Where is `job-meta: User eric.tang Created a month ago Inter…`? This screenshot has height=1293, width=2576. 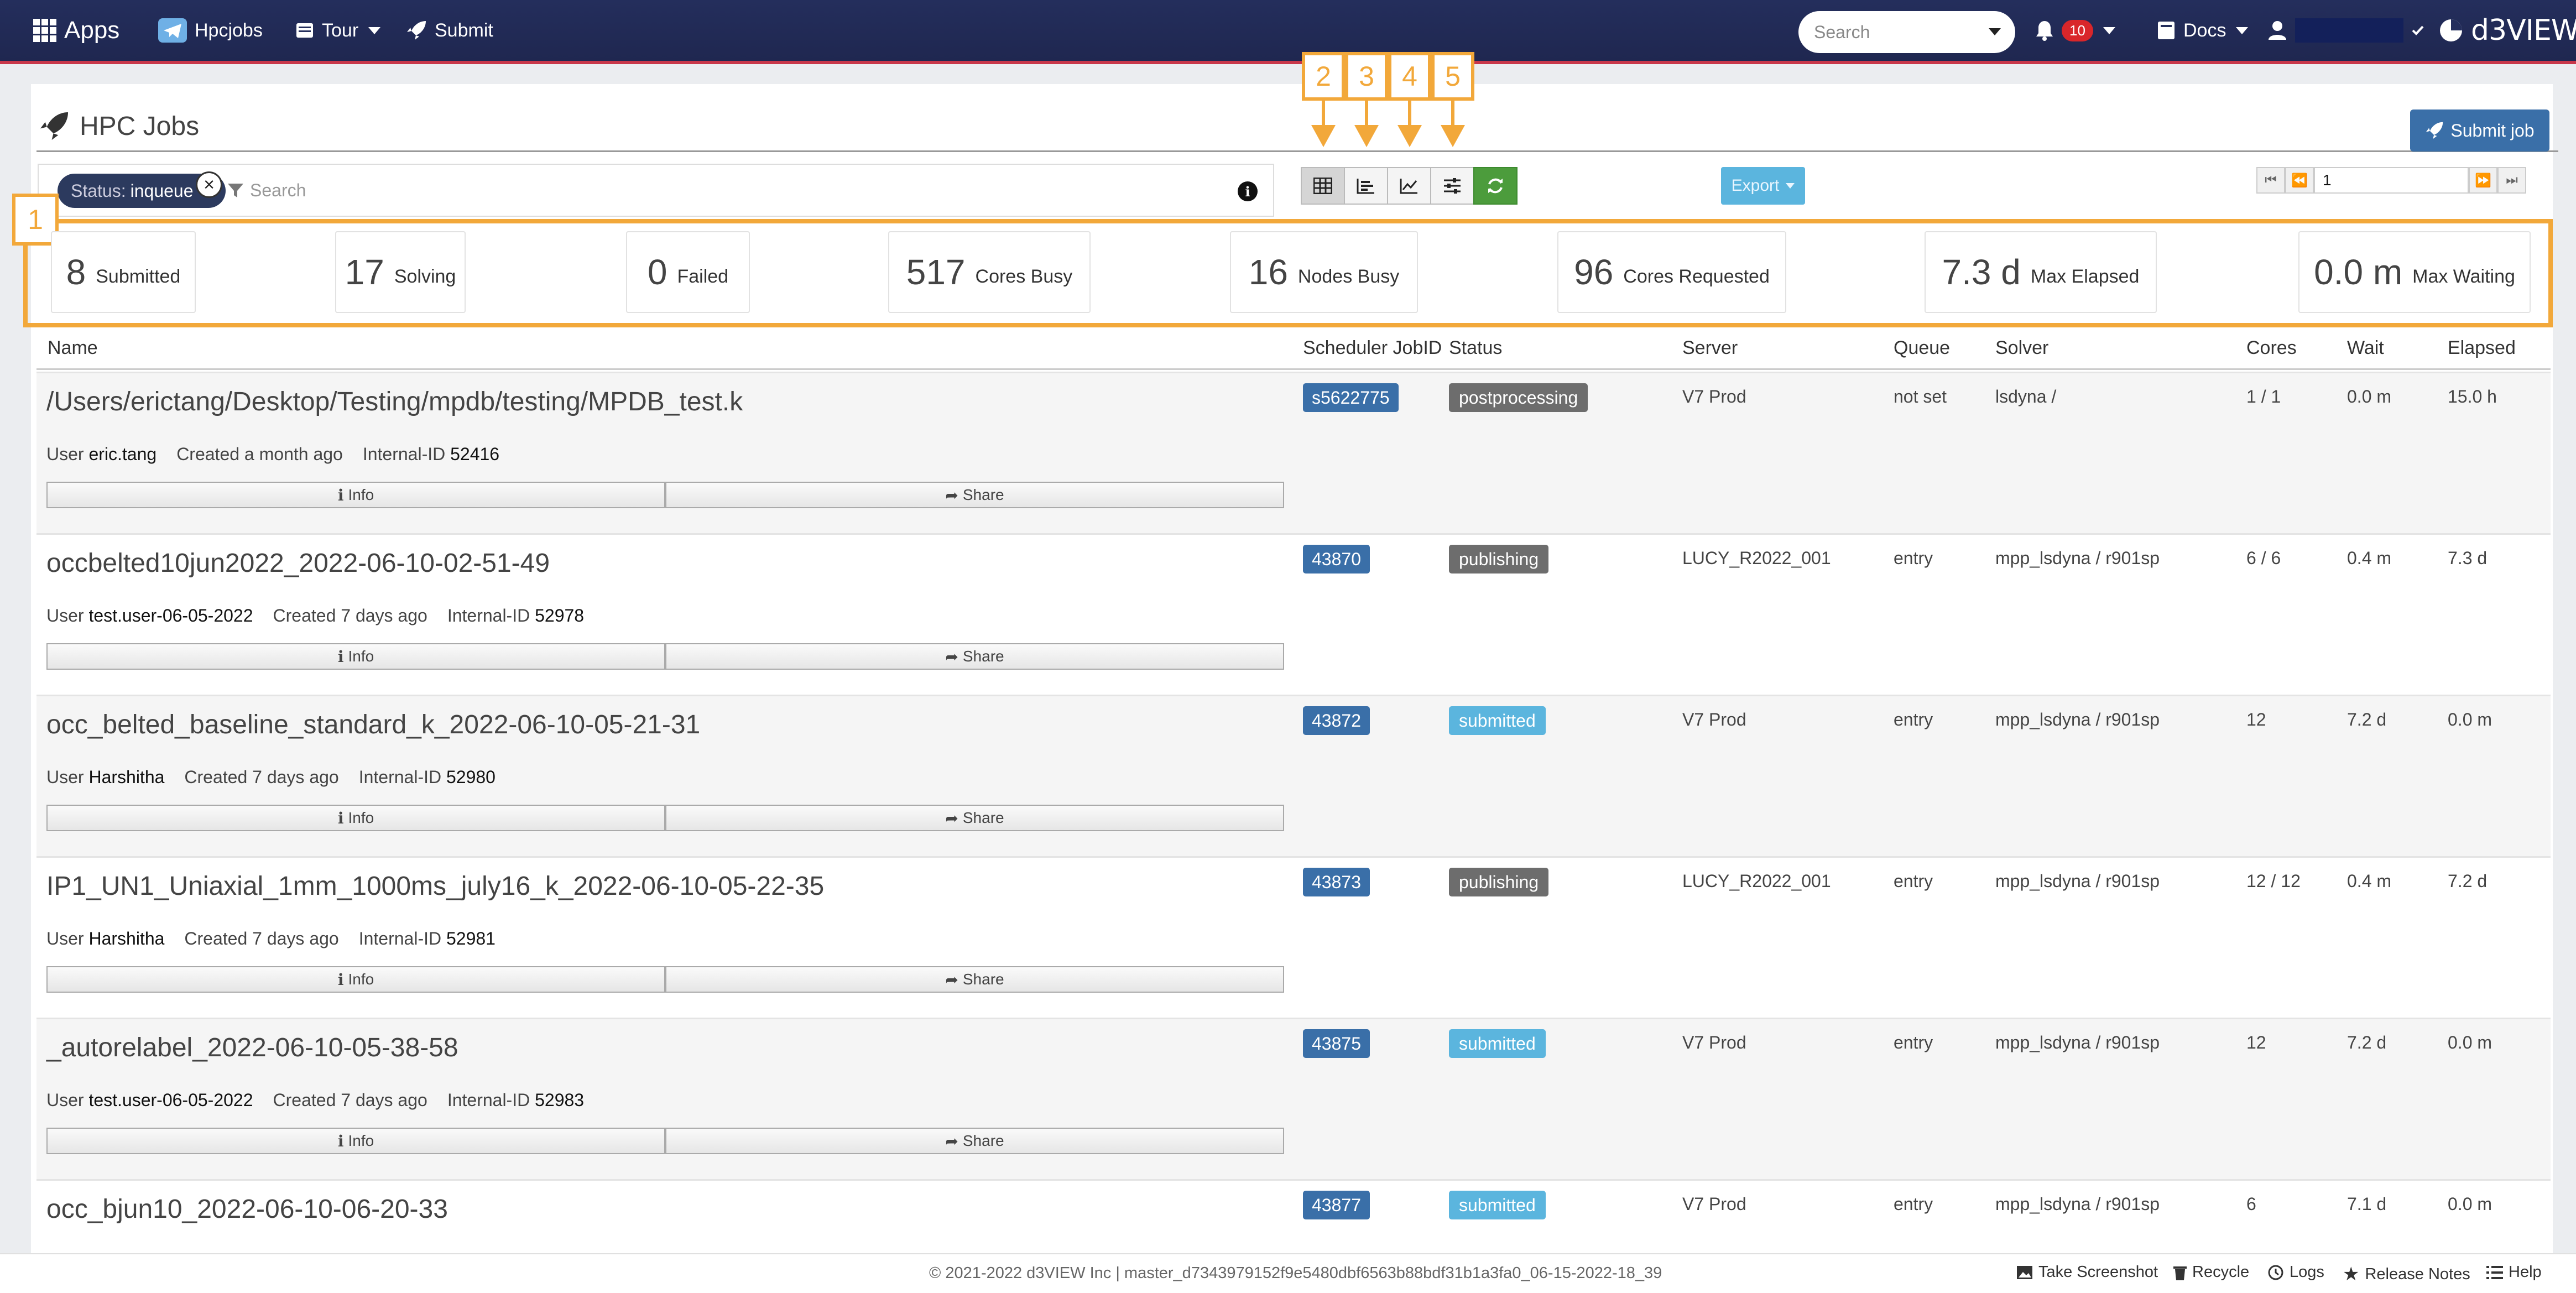
job-meta: User eric.tang Created a month ago Inter… is located at coordinates (272, 454).